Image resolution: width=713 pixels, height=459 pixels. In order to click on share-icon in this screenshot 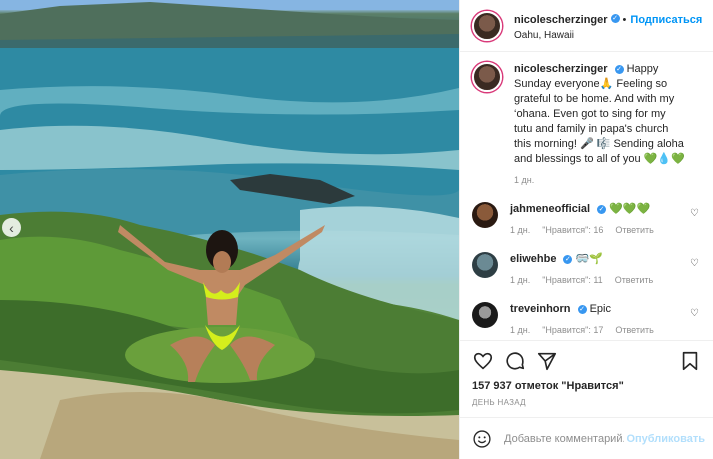, I will do `click(547, 361)`.